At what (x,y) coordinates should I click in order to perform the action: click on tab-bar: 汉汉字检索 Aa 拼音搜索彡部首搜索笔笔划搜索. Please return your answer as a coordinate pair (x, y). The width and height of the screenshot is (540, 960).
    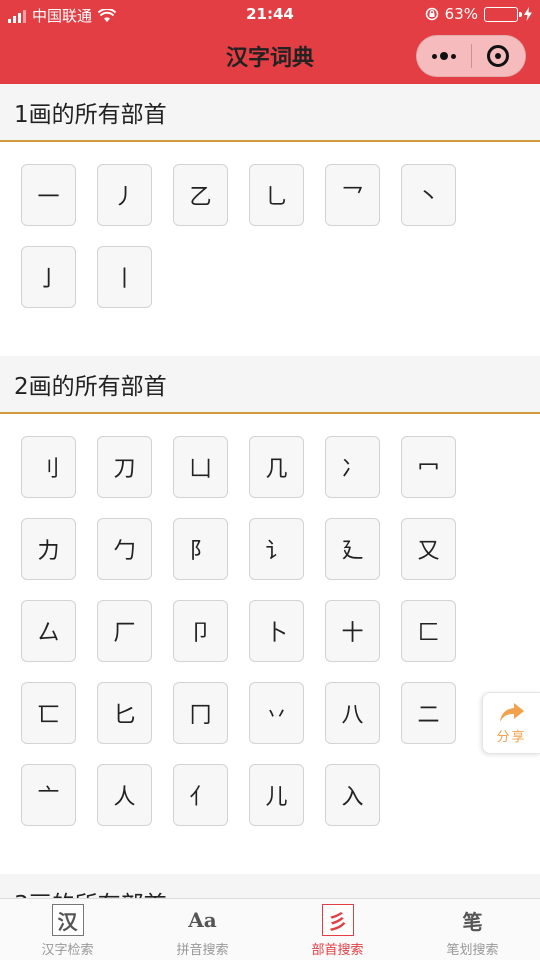
    Looking at the image, I should click on (270, 929).